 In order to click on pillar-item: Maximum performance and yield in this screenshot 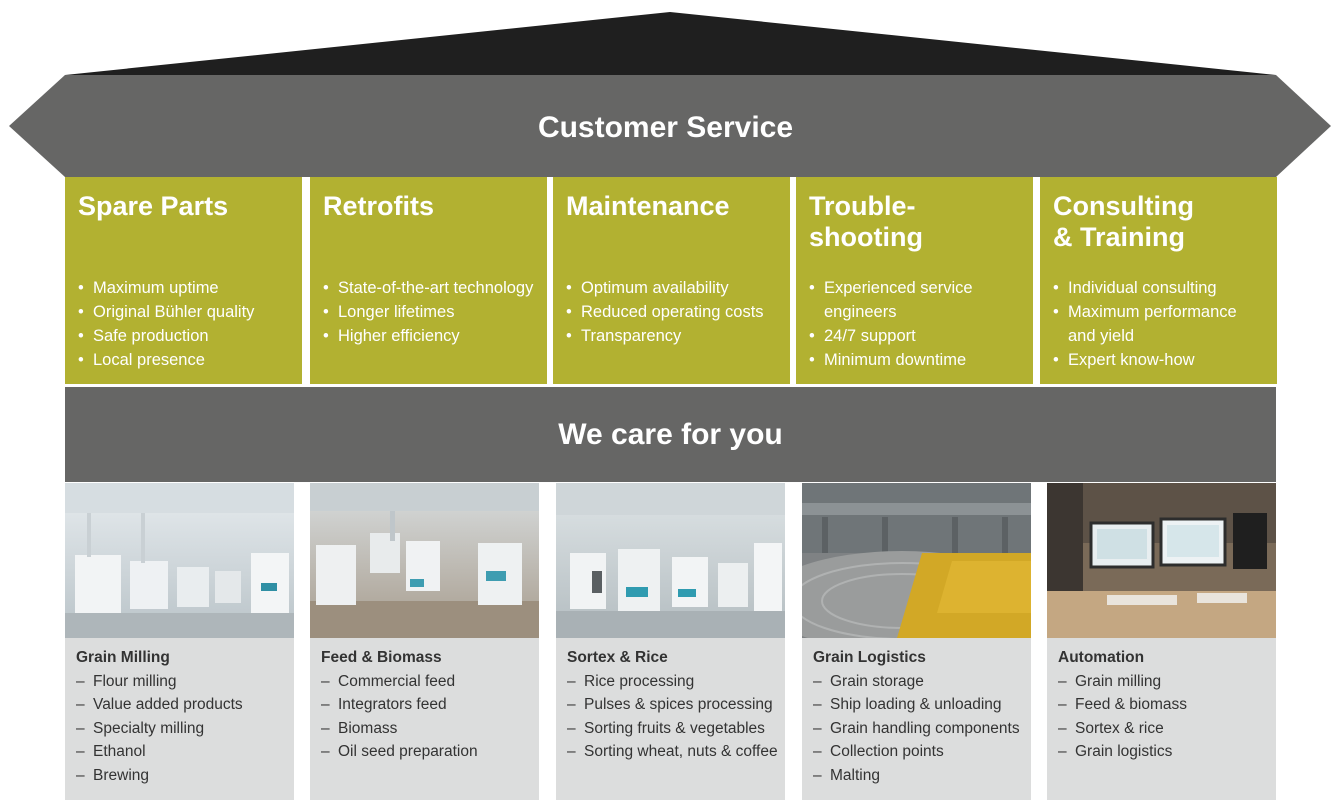, I will do `click(1159, 324)`.